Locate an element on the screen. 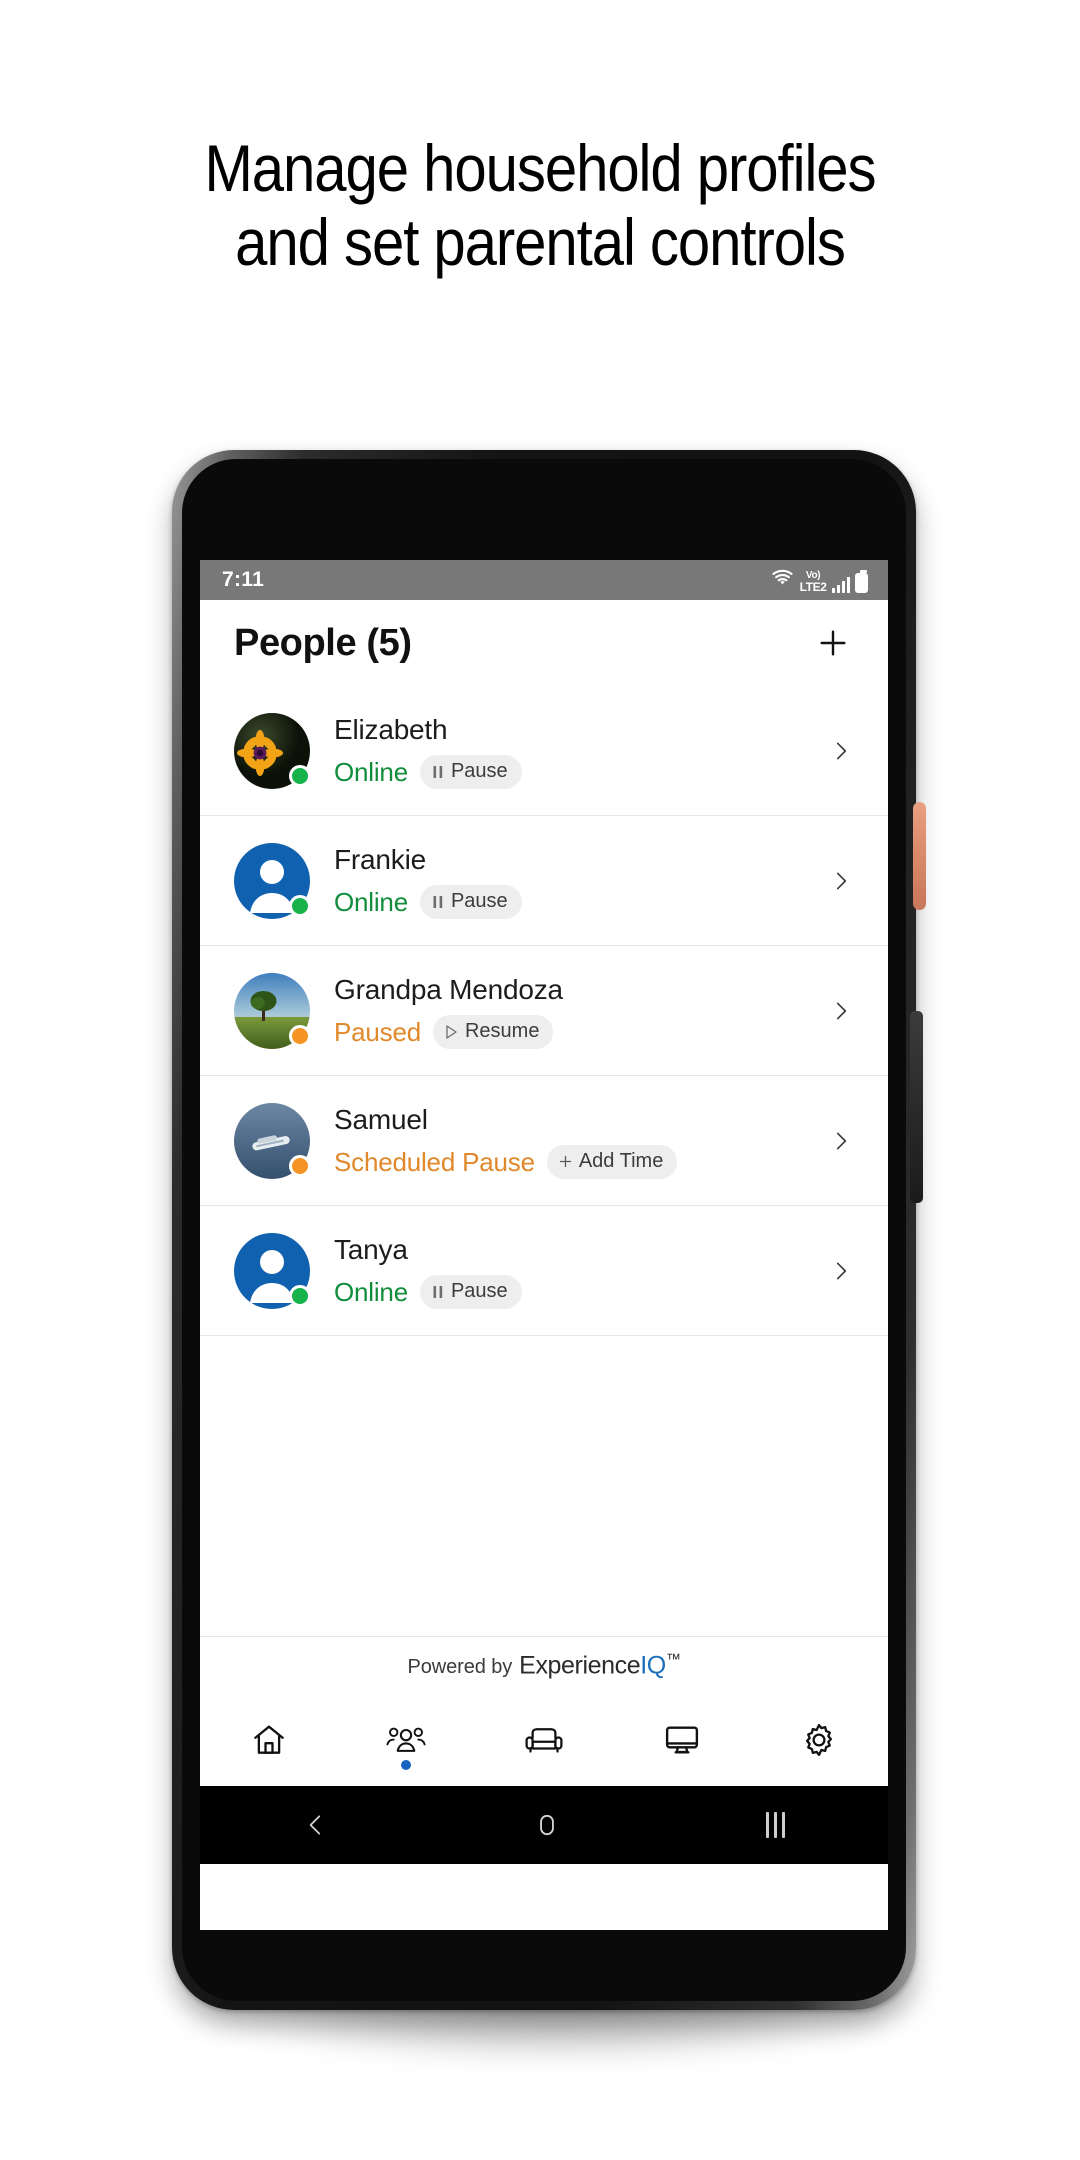 The height and width of the screenshot is (2160, 1080). list-item: Frankie Online Pause is located at coordinates (544, 881).